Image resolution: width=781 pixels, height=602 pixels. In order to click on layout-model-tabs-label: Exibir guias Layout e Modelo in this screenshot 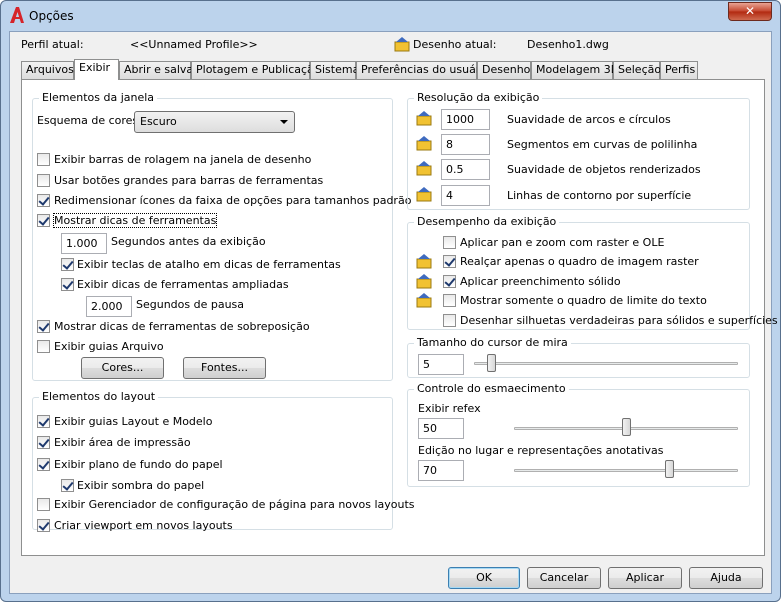, I will do `click(133, 421)`.